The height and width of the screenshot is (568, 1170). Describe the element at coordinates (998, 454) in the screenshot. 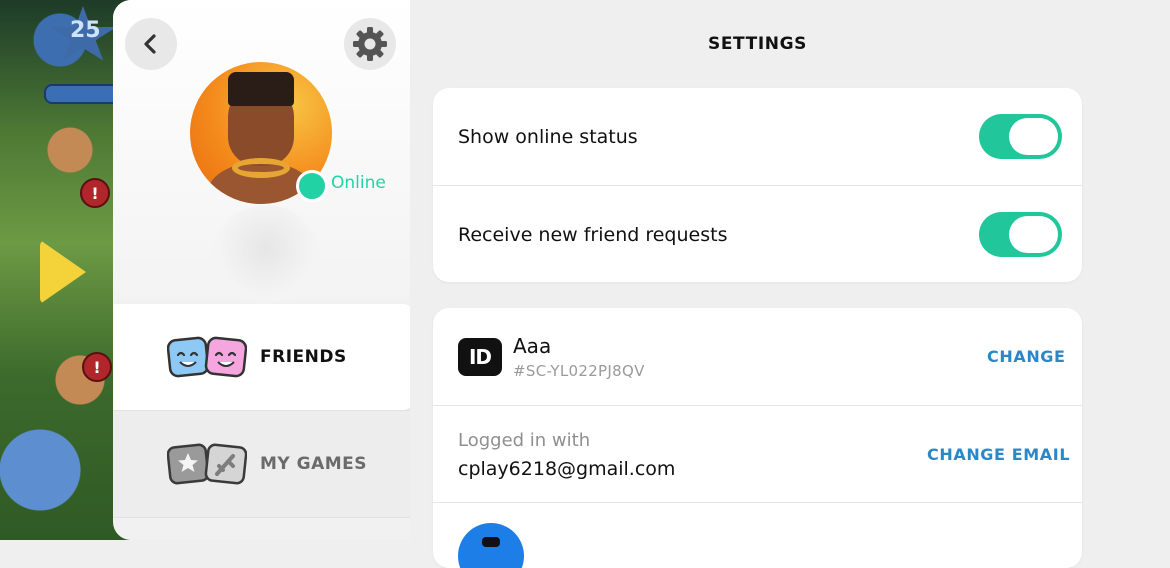

I see `change-email-button: CHANGE EMAIL` at that location.